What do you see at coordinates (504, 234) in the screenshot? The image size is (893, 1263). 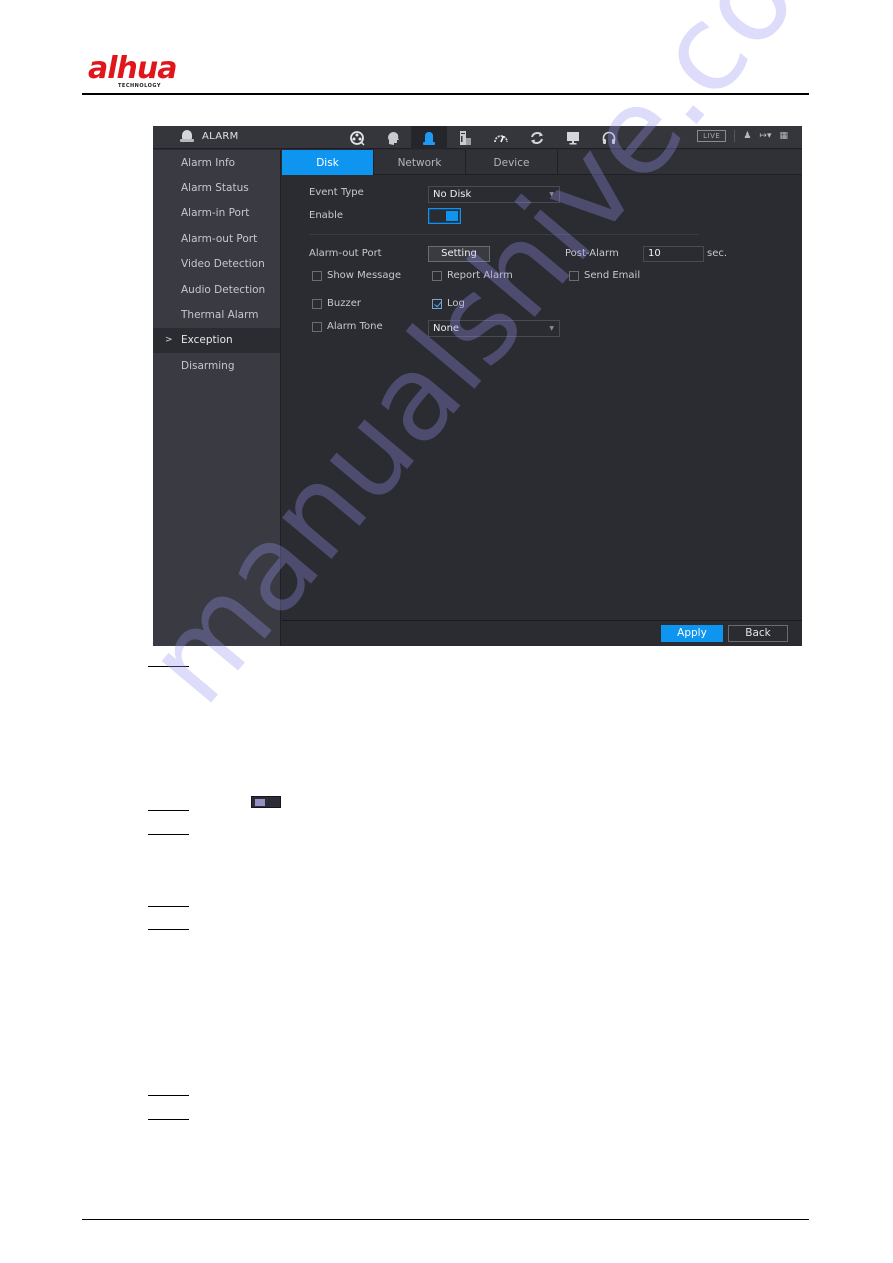 I see `section-divider` at bounding box center [504, 234].